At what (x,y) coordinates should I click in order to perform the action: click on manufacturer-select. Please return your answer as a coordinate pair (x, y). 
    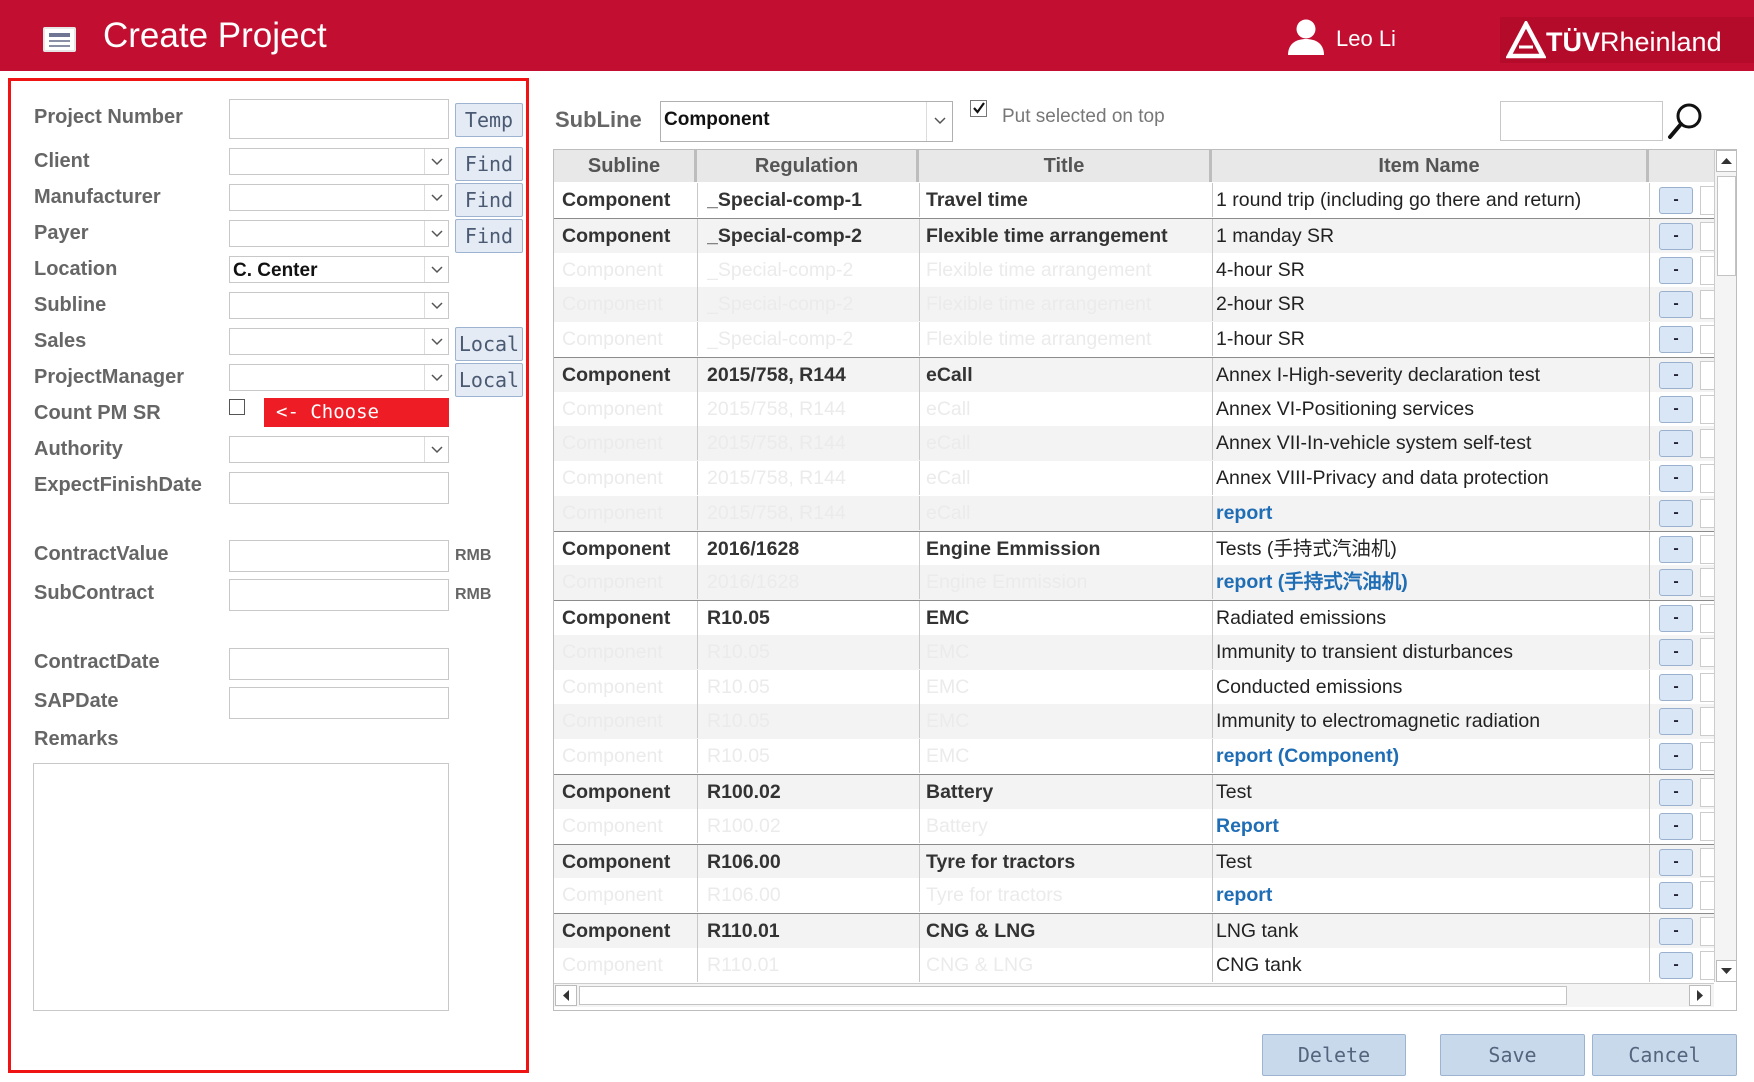
    Looking at the image, I should click on (339, 197).